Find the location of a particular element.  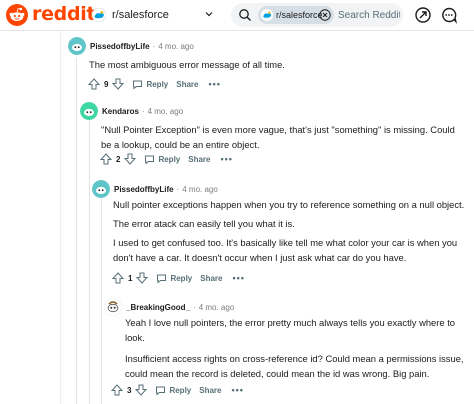

comment-actions: 1 Reply Share ••• is located at coordinates (178, 278).